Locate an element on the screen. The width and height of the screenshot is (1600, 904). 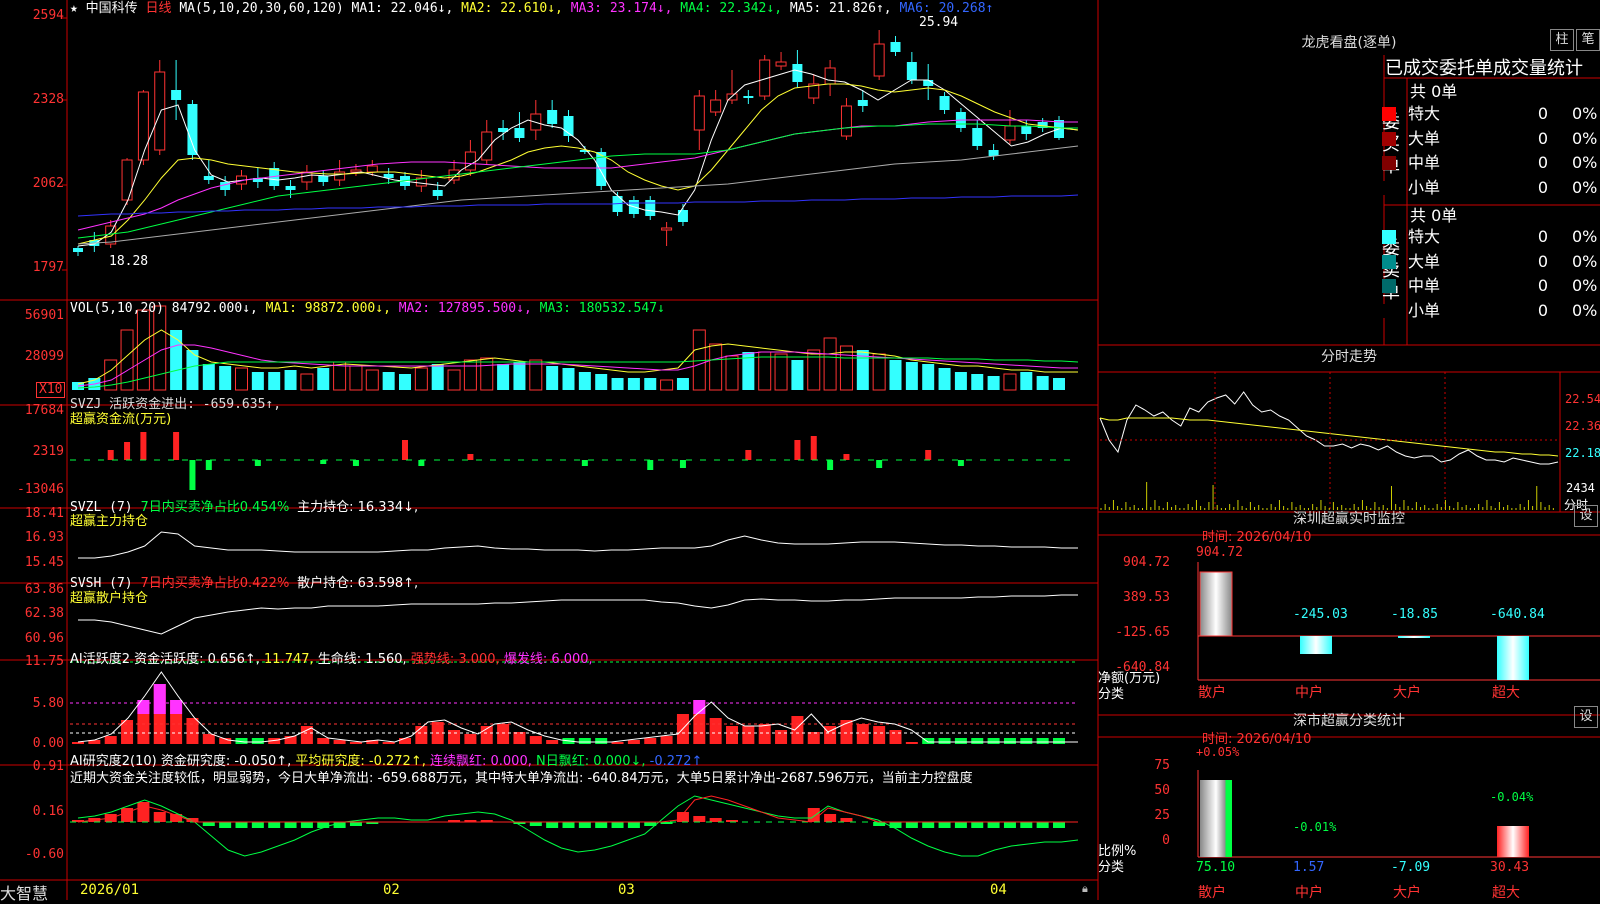
vol-ma1: MA1: 98872.000↓, is located at coordinates (328, 308).